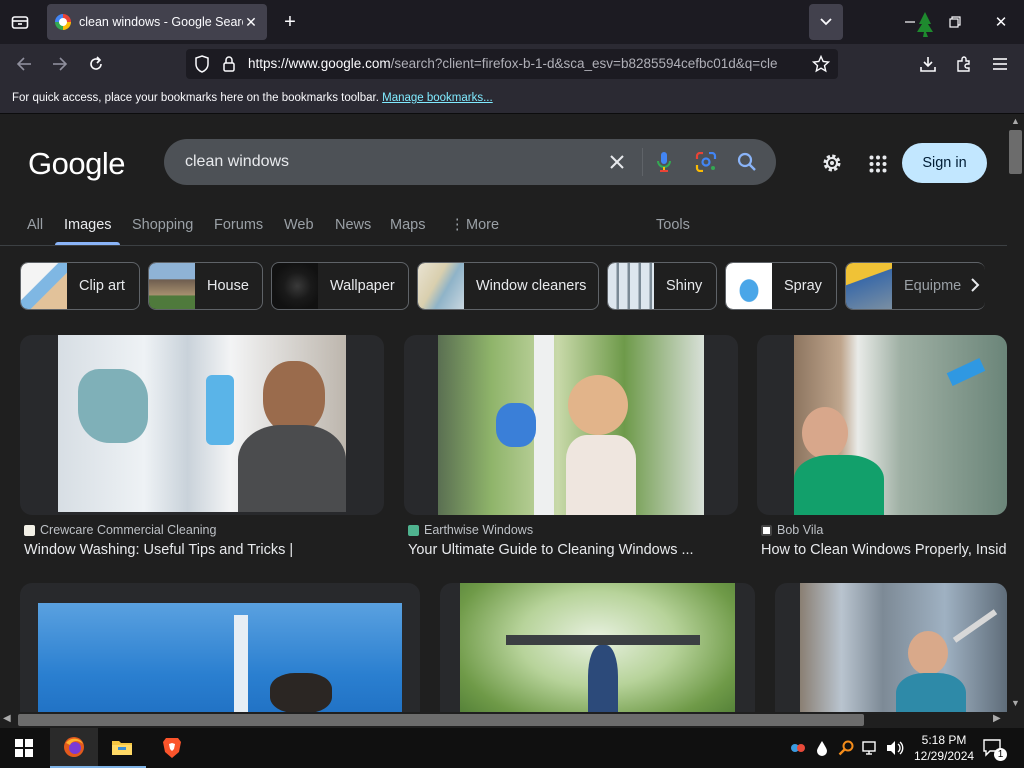 The height and width of the screenshot is (768, 1024). I want to click on search-divider, so click(642, 162).